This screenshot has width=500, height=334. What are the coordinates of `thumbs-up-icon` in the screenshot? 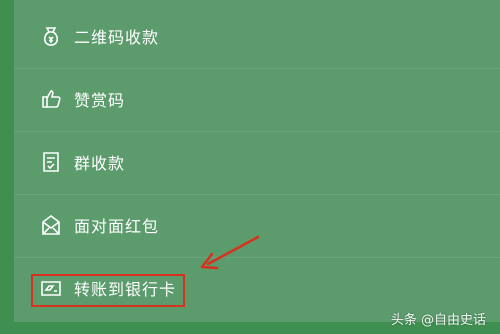 It's located at (51, 99).